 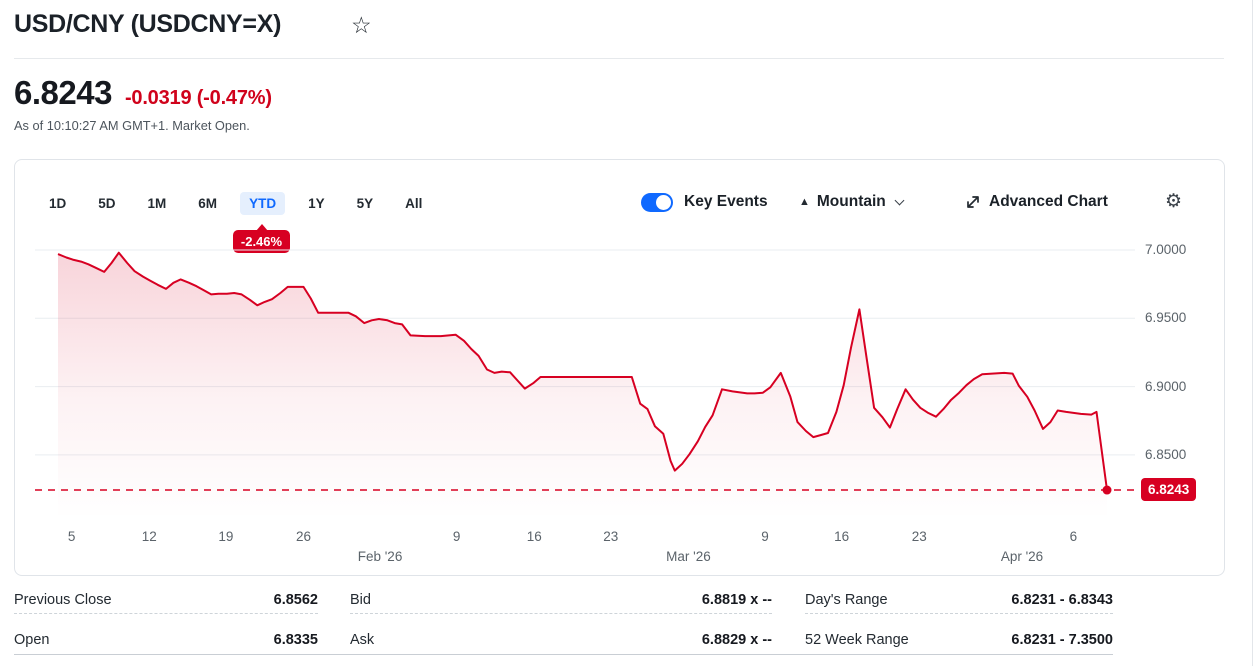 I want to click on tab-1d: 1D, so click(x=57, y=203).